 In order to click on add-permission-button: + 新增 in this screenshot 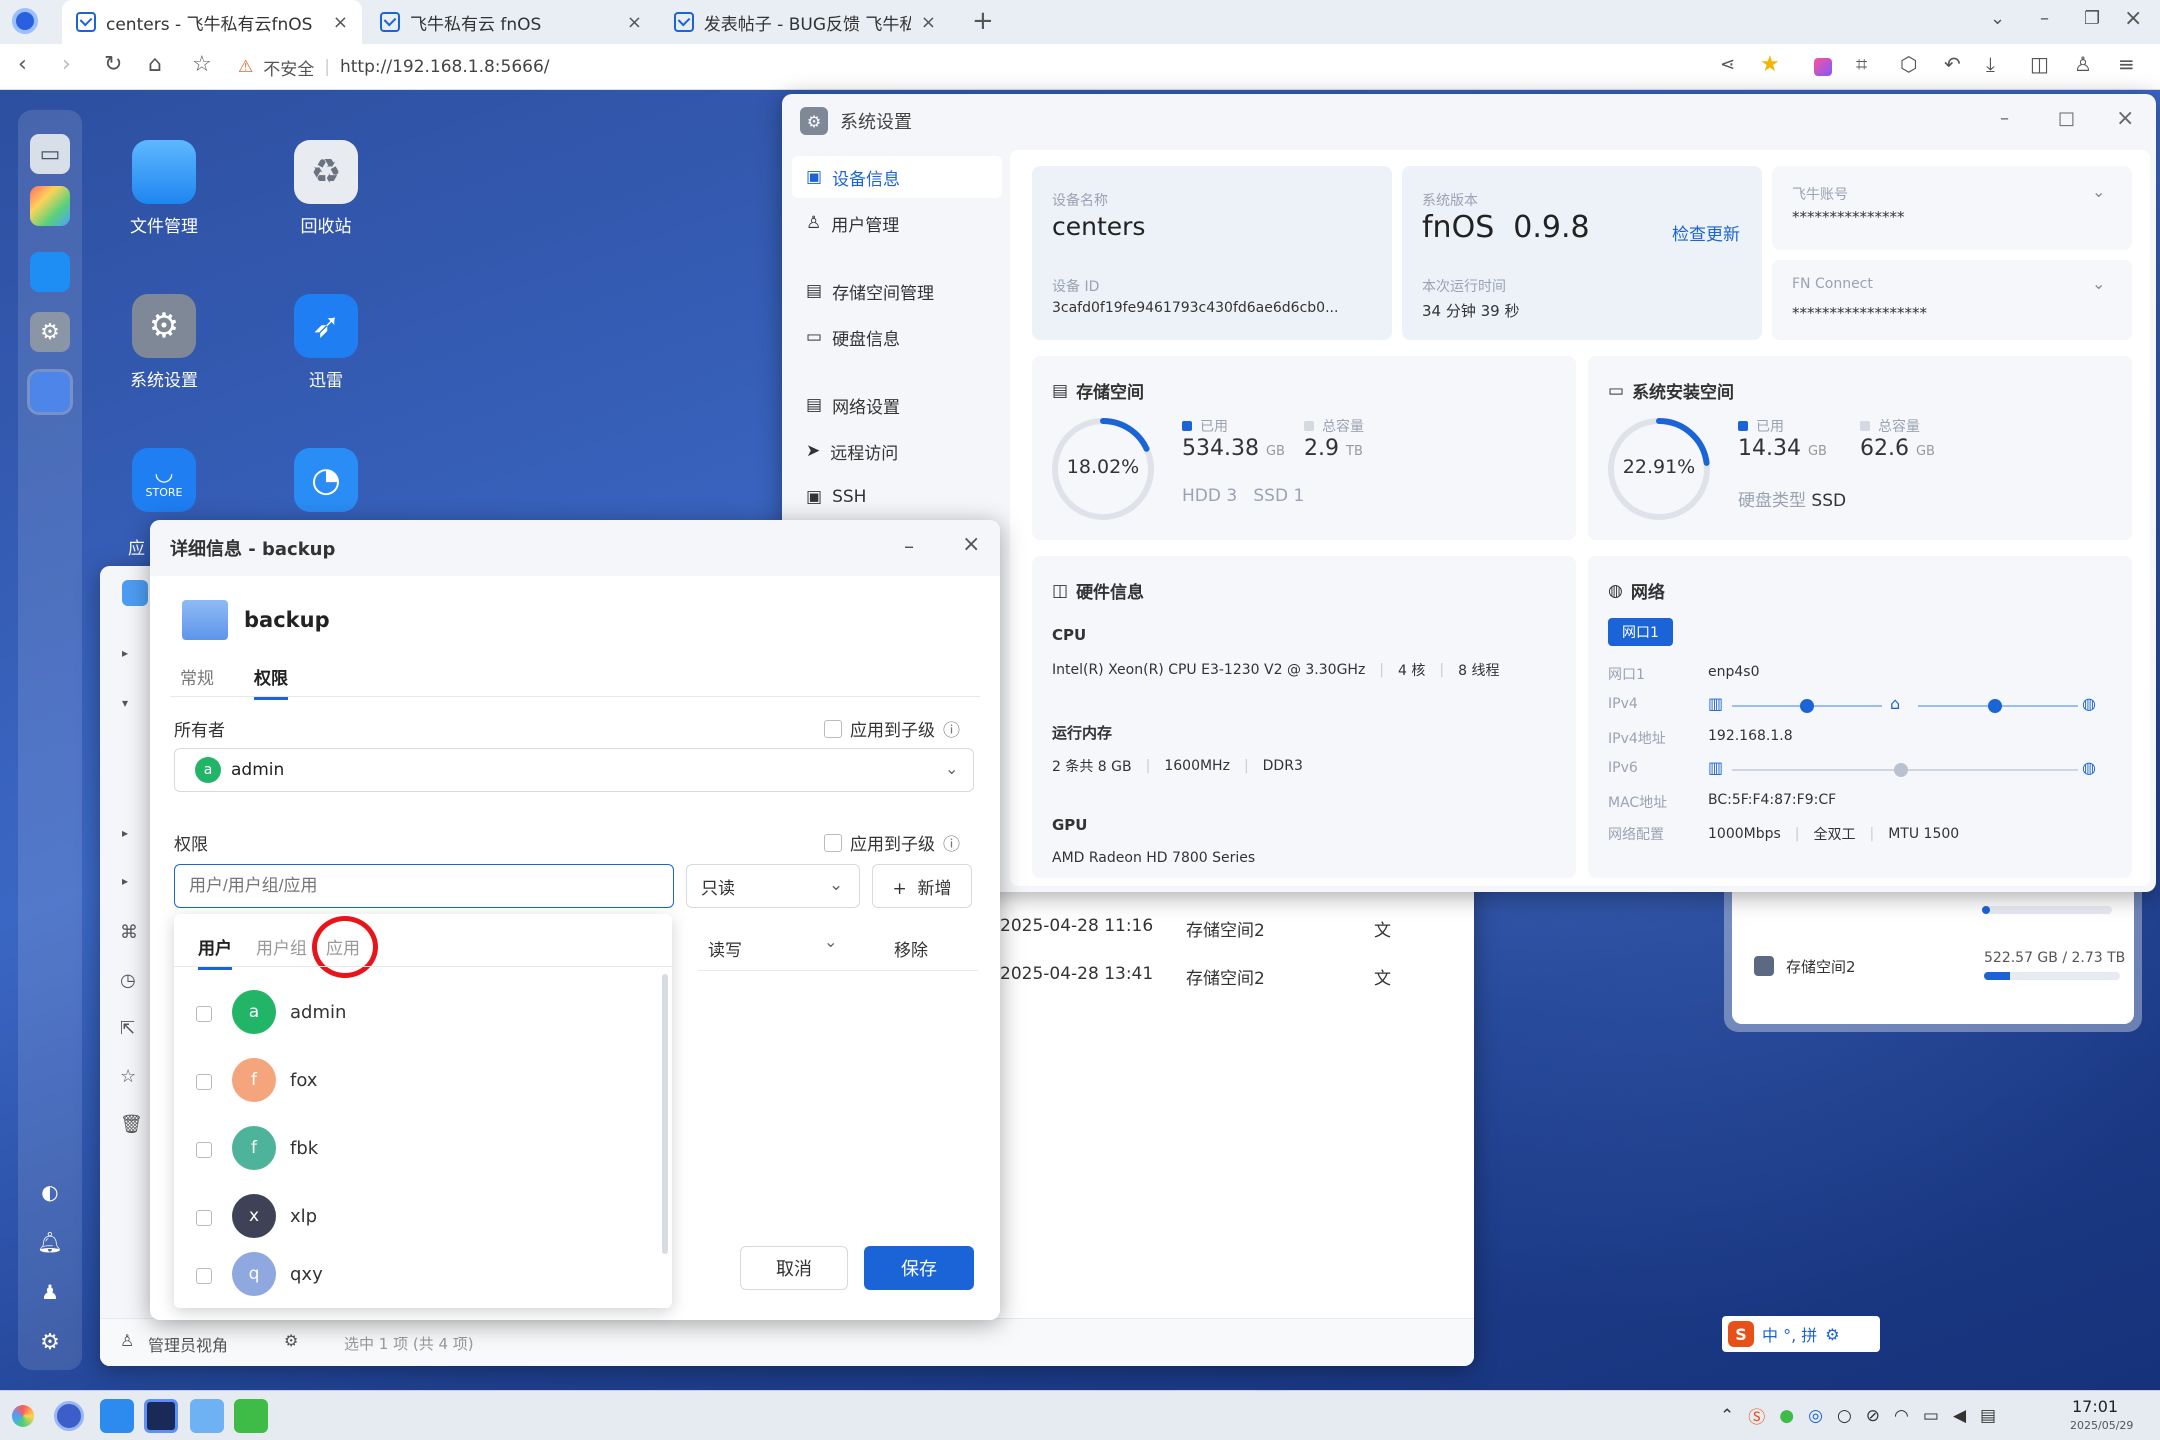, I will do `click(922, 886)`.